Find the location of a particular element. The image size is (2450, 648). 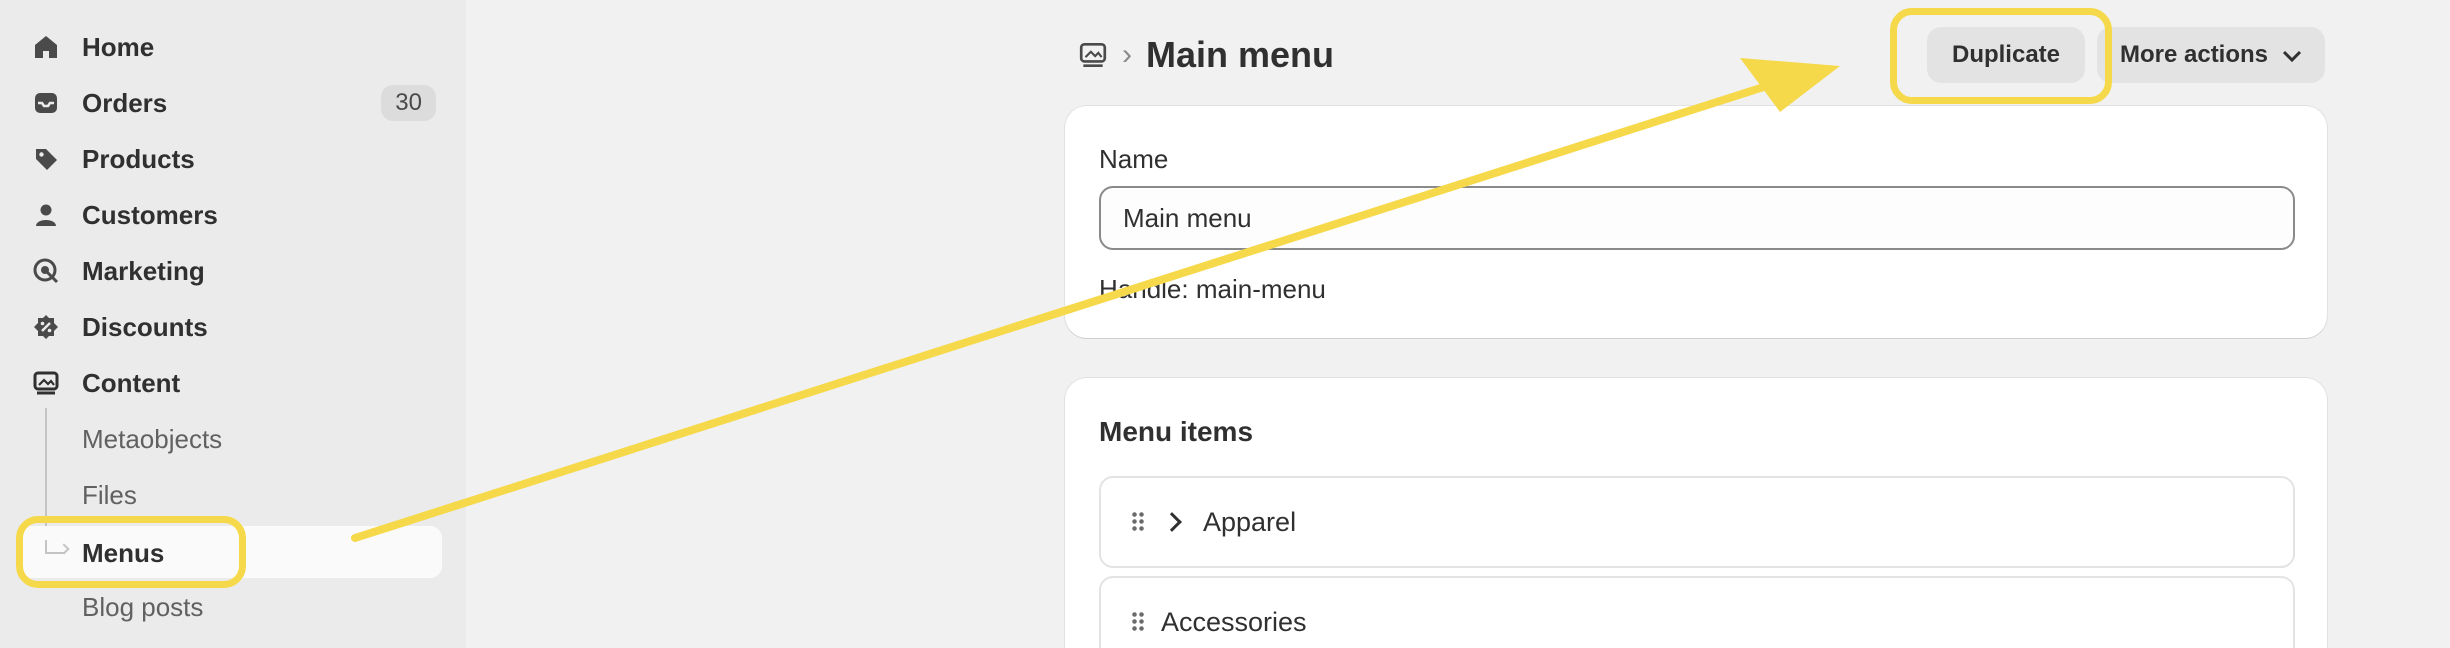

more-actions-button: More actions is located at coordinates (2211, 55).